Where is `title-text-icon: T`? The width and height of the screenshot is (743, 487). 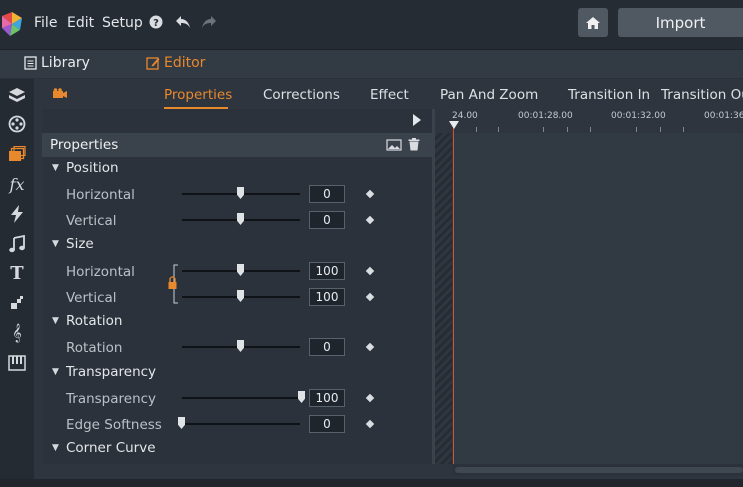 title-text-icon: T is located at coordinates (17, 273).